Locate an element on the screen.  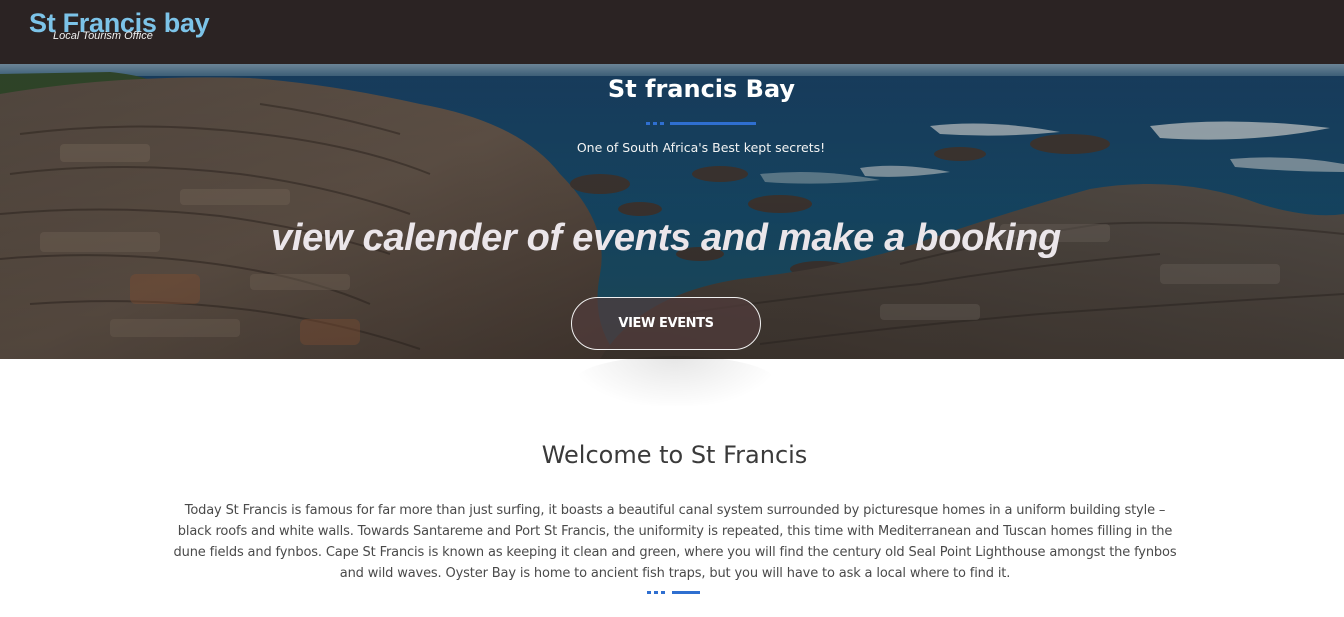
brand-subtitle: Local Tourism Office is located at coordinates (103, 36).